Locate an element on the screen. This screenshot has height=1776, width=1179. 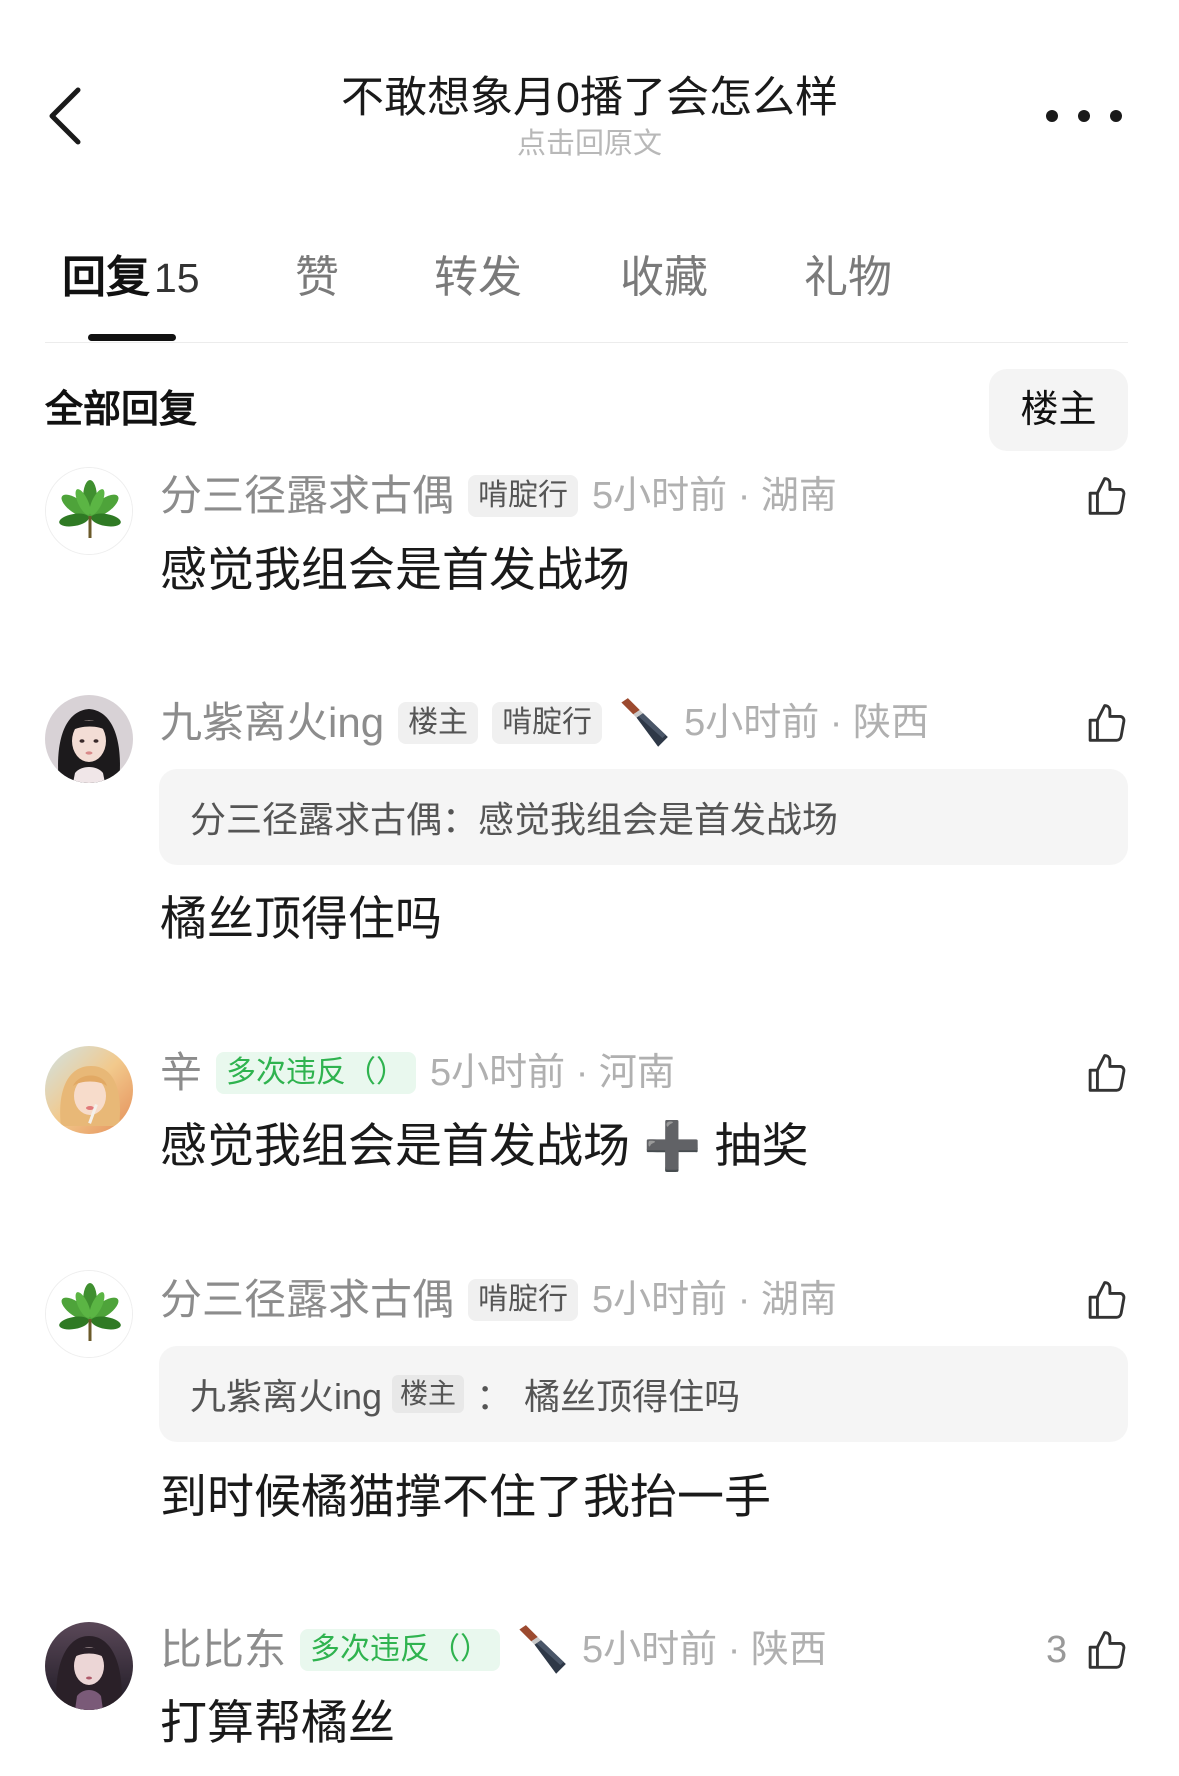
girl-avatar is located at coordinates (89, 739).